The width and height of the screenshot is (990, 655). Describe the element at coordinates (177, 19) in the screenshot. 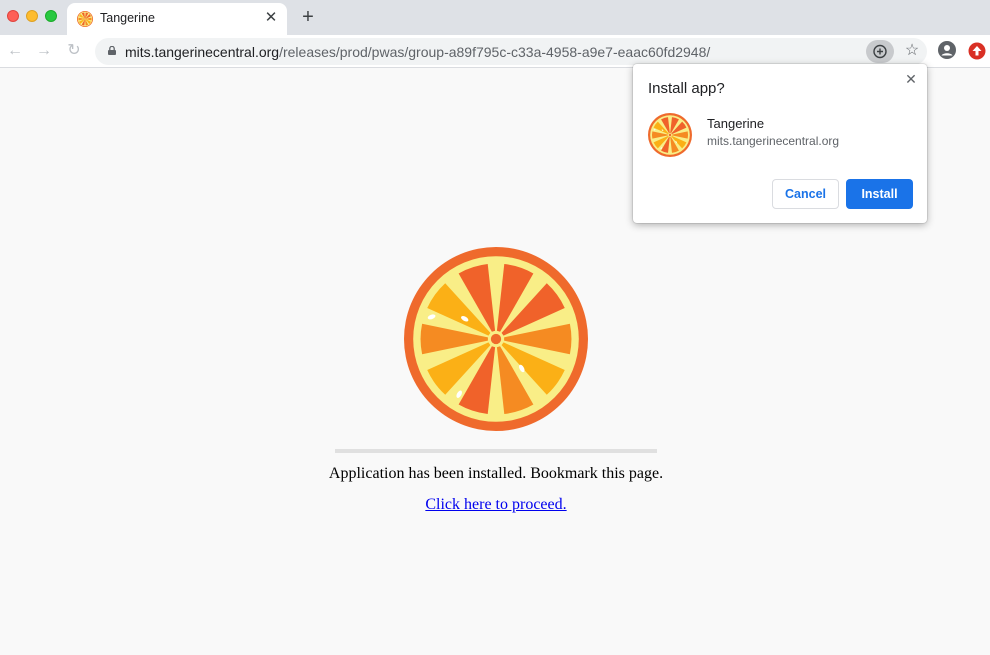

I see `browser-tab: Tangerine ✕` at that location.